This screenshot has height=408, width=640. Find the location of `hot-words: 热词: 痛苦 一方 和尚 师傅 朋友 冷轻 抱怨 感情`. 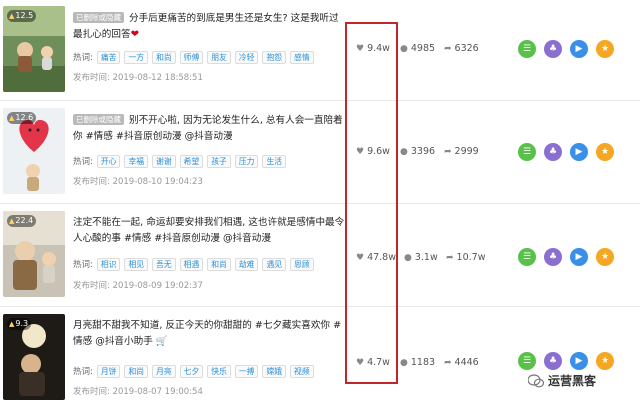

hot-words: 热词: 痛苦 一方 和尚 师傅 朋友 冷轻 抱怨 感情 is located at coordinates (195, 57).